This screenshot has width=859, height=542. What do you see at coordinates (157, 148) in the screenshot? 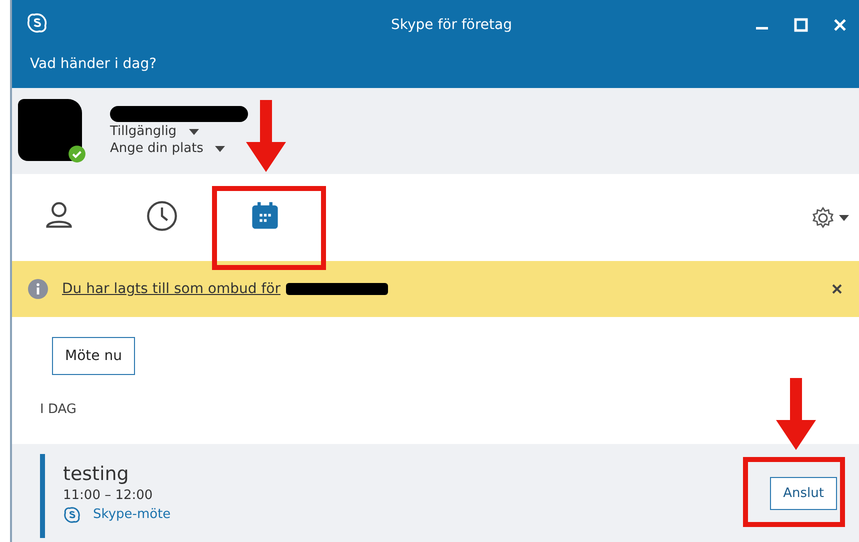
I see `location-dropdown: Ange din plats` at bounding box center [157, 148].